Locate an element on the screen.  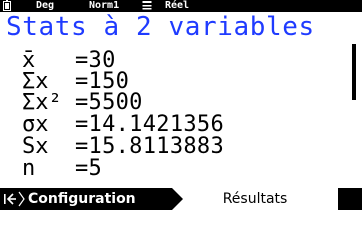
scrollbar is located at coordinates (354, 72).